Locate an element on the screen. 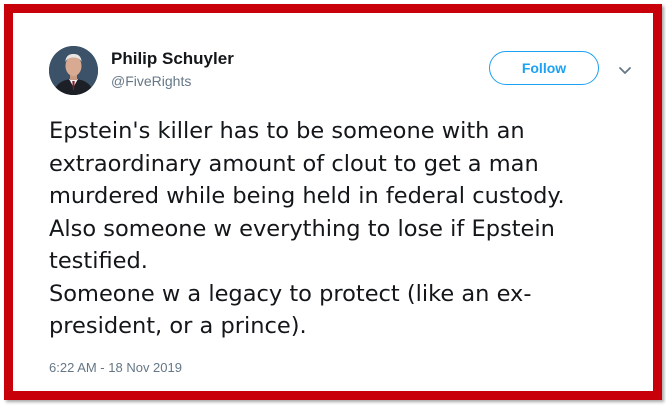 This screenshot has width=666, height=406. avatar-image is located at coordinates (73, 70).